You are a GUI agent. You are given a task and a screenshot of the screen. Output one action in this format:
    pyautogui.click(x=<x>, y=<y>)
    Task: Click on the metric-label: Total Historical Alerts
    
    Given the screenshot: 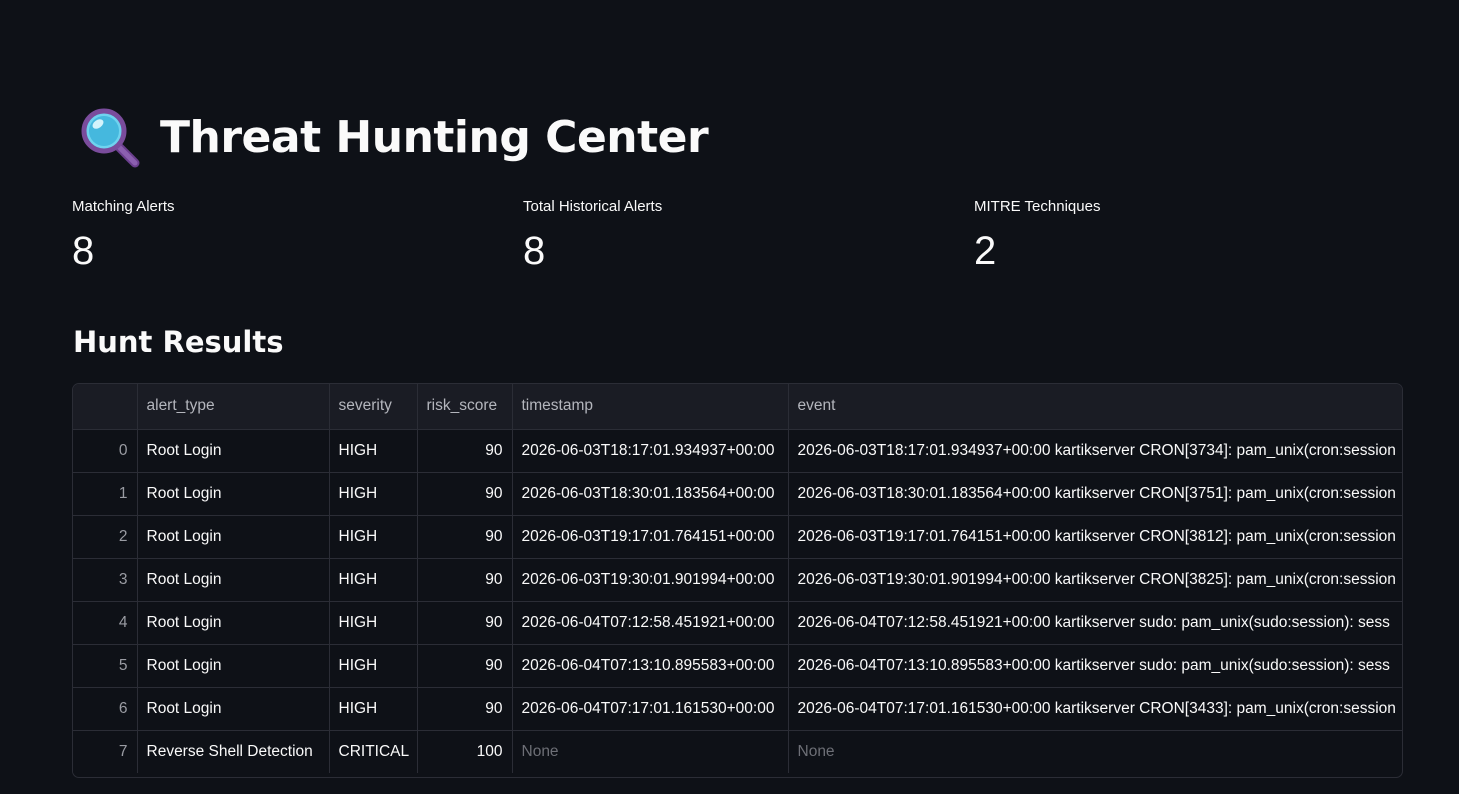 What is the action you would take?
    pyautogui.click(x=593, y=206)
    